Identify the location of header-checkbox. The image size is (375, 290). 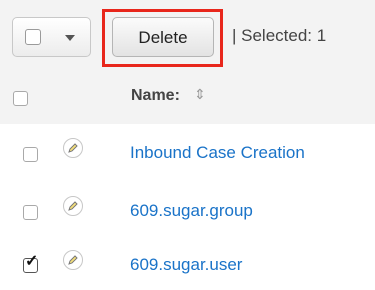
(20, 98).